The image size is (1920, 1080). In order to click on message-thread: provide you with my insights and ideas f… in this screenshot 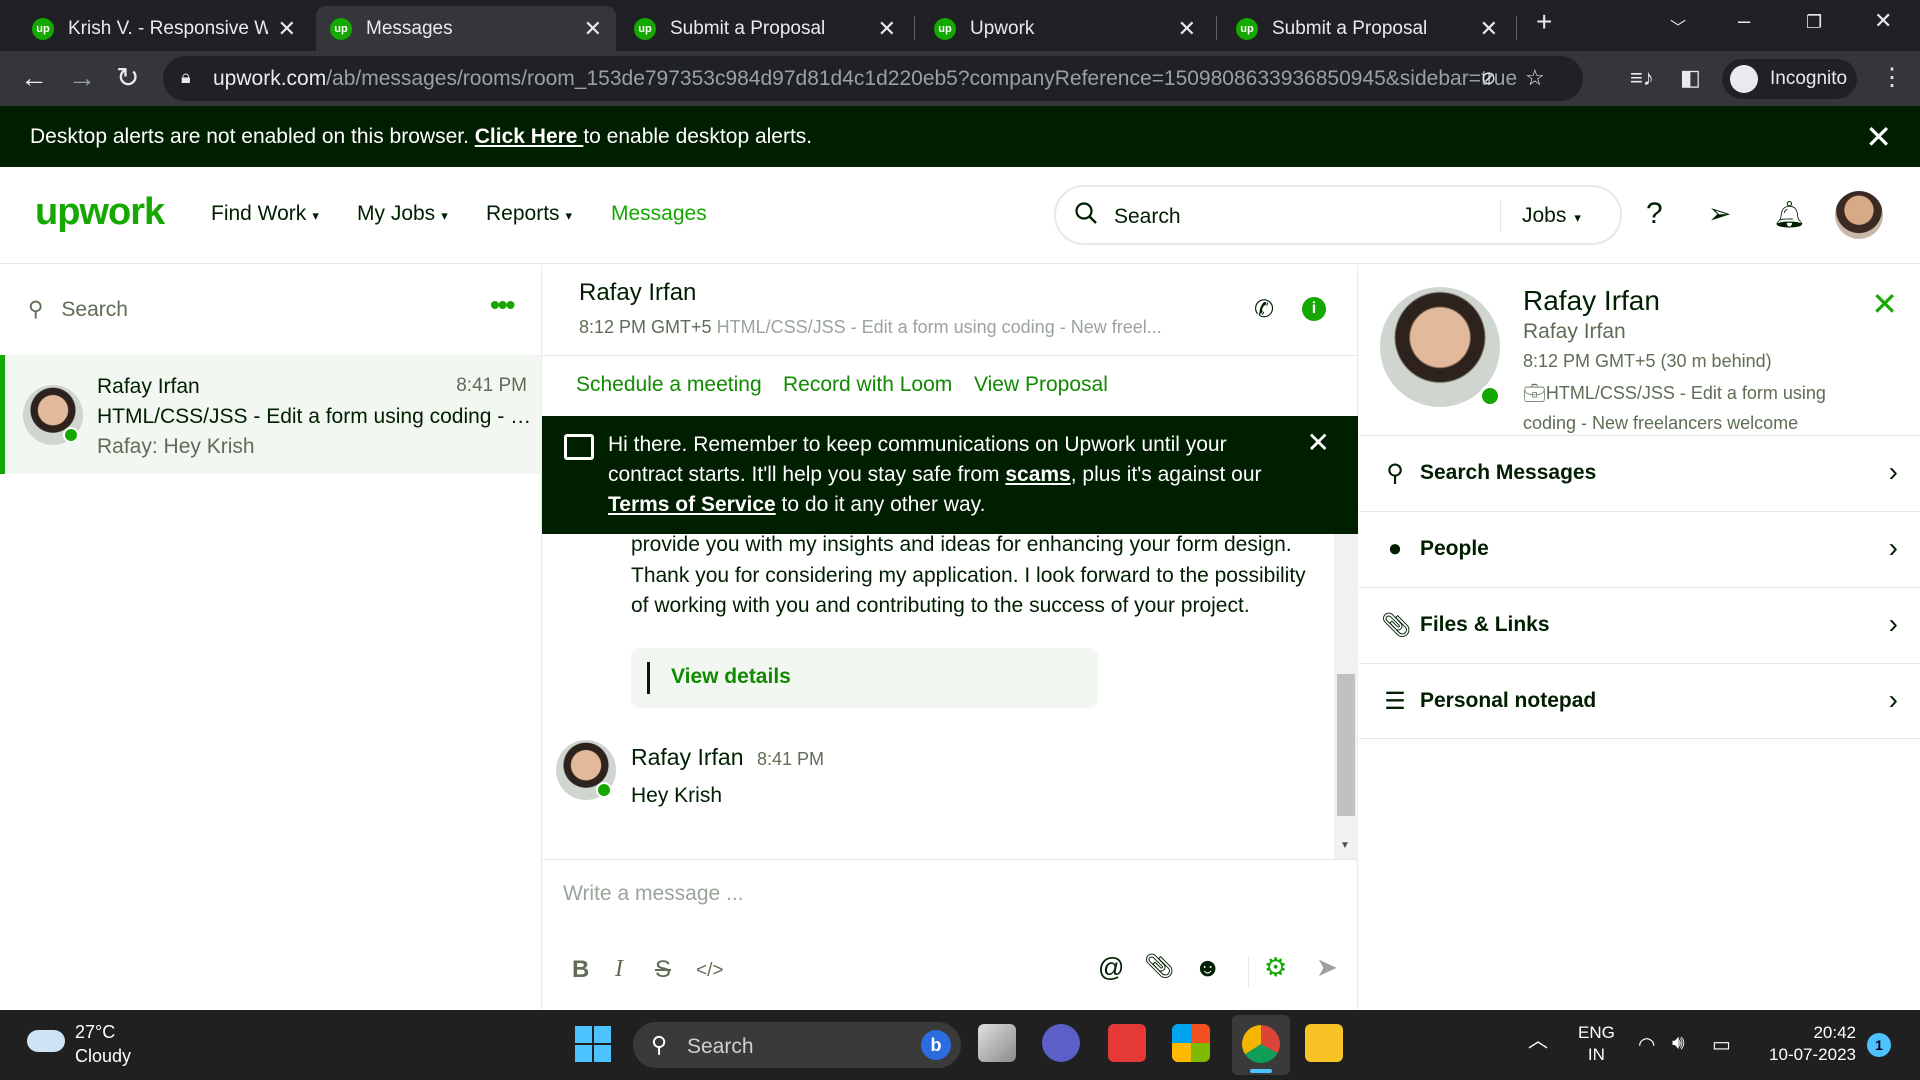, I will do `click(942, 696)`.